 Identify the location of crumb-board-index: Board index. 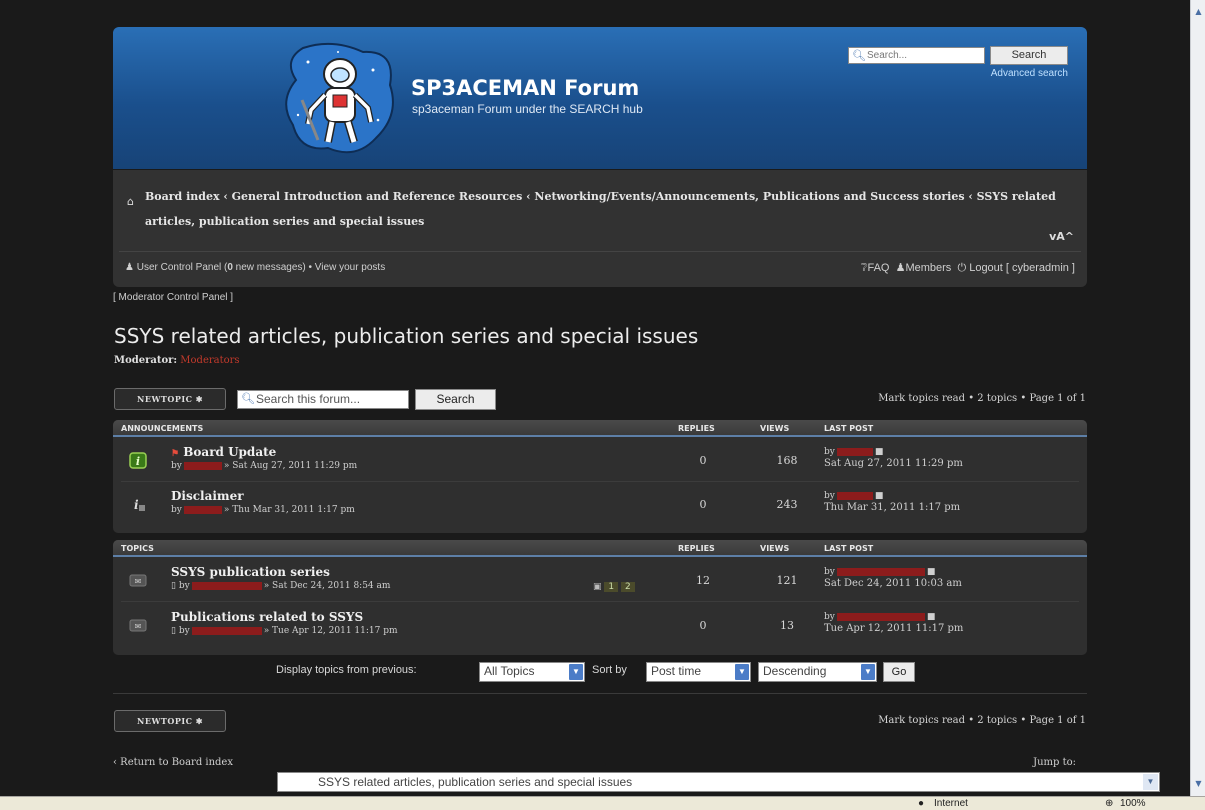
(182, 196).